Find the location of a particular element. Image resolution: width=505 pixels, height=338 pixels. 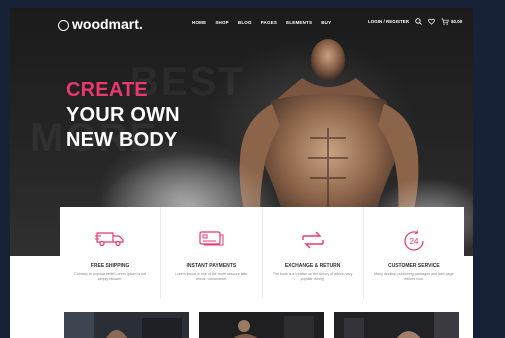

hero-line-2: YOUR OWN is located at coordinates (123, 115).